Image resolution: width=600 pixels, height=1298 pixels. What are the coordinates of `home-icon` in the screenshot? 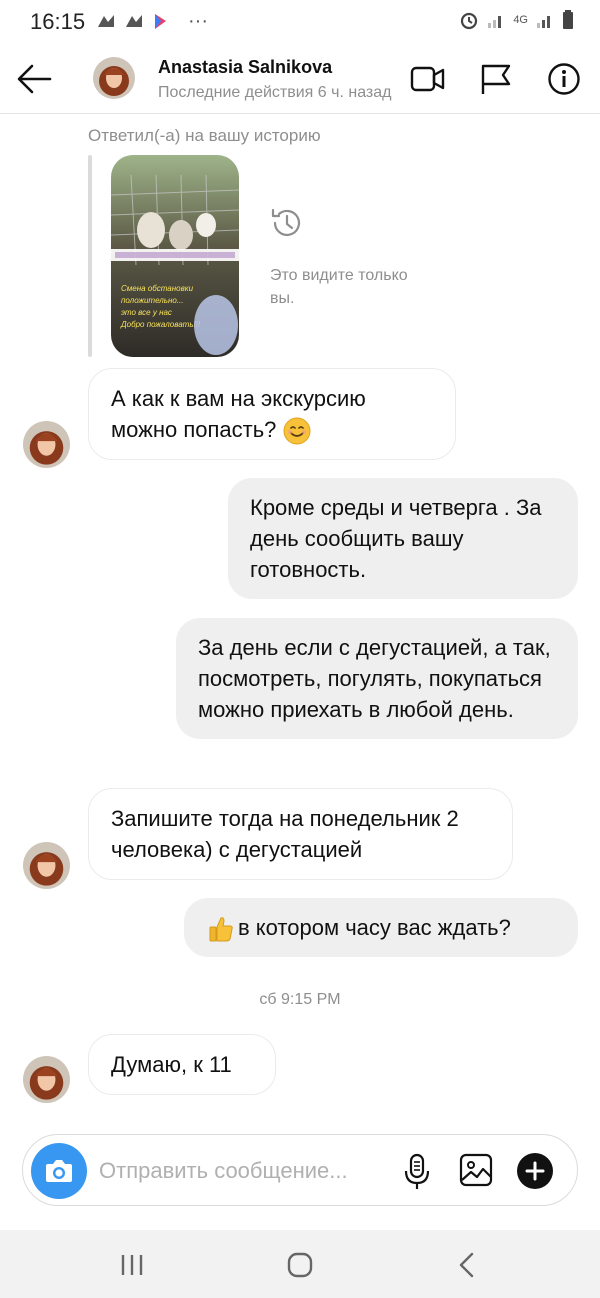 It's located at (300, 1265).